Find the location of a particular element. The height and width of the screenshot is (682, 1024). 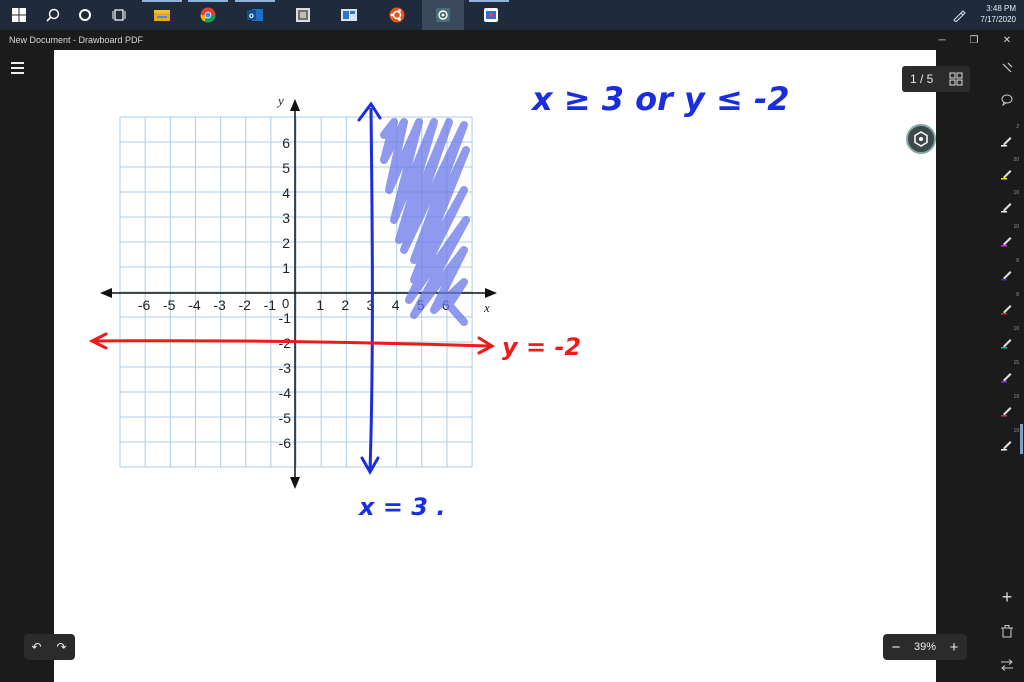

task-view-icon is located at coordinates (119, 15).